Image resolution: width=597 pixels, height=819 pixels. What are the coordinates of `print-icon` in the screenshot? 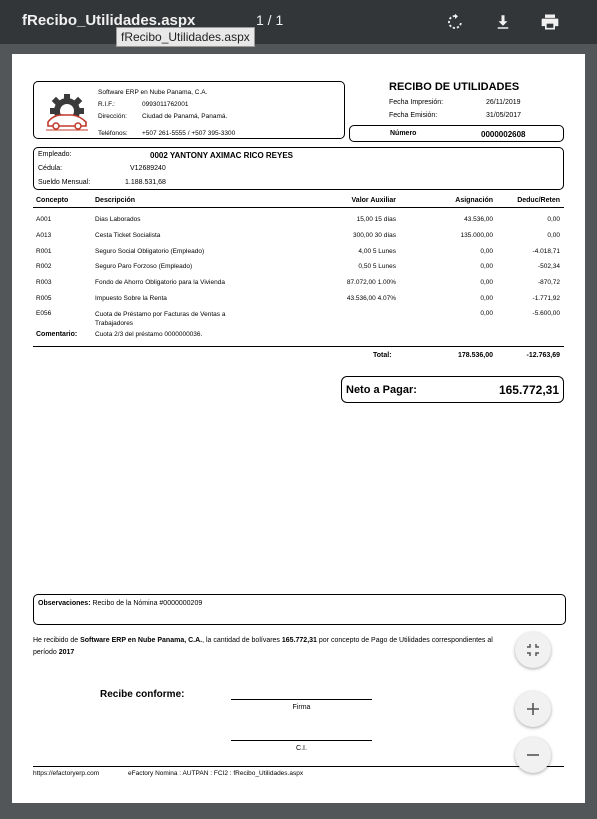 It's located at (550, 22).